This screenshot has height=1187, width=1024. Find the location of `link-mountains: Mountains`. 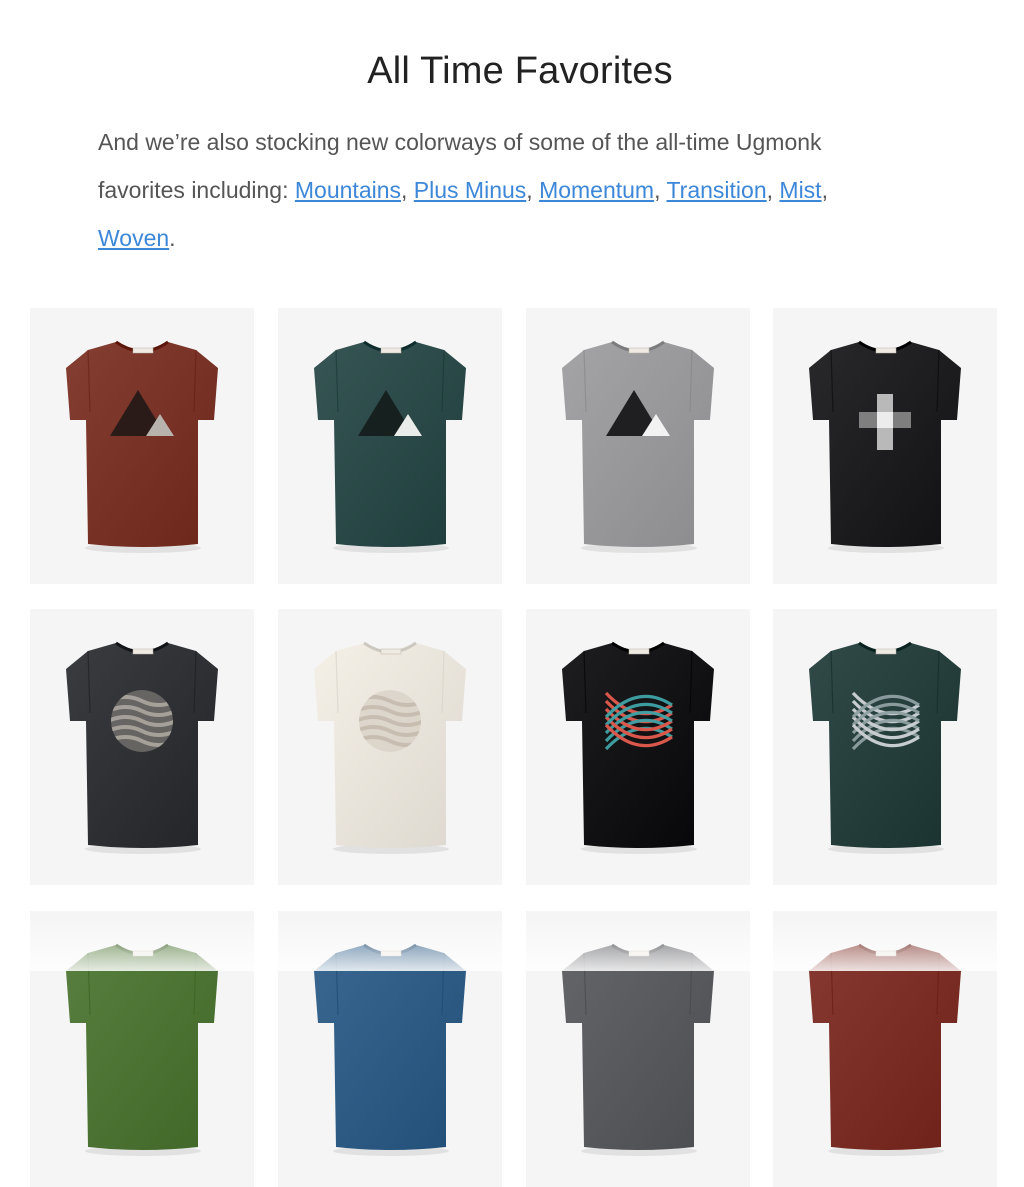

link-mountains: Mountains is located at coordinates (348, 190).